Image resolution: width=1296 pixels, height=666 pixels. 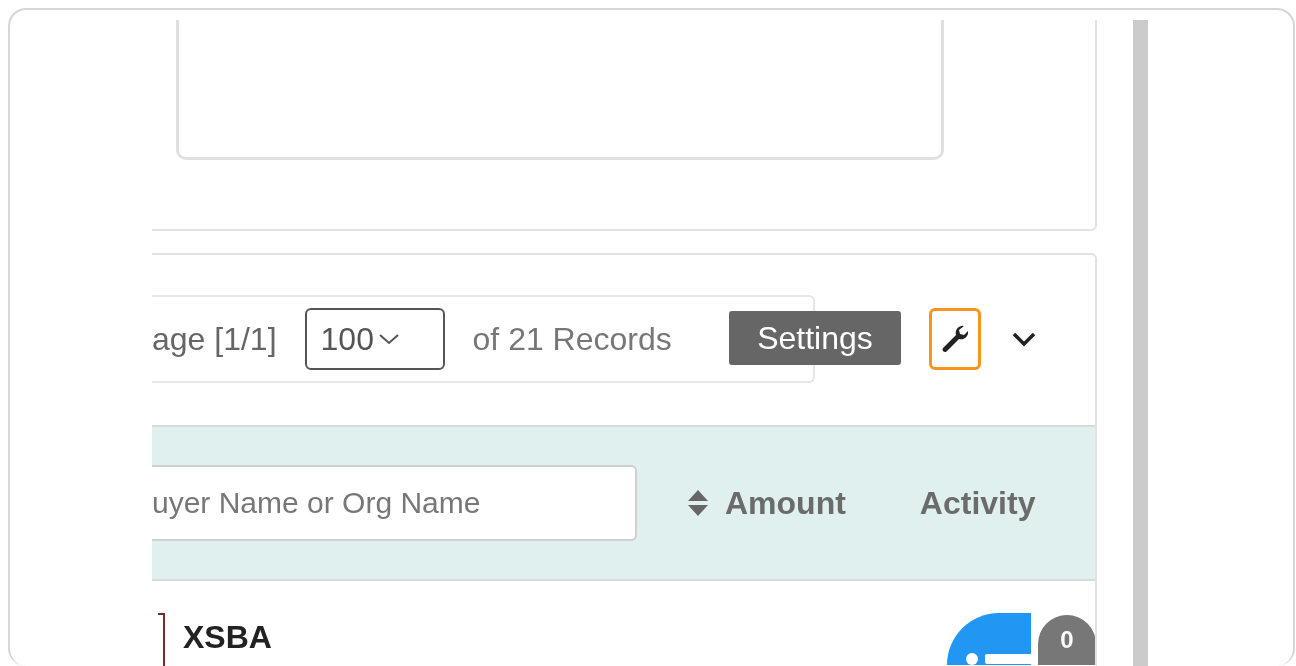 What do you see at coordinates (374, 339) in the screenshot?
I see `page-size-select: 100` at bounding box center [374, 339].